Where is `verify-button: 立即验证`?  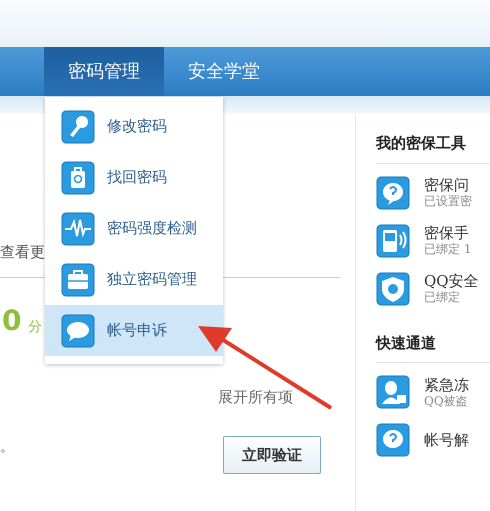
verify-button: 立即验证 is located at coordinates (272, 455).